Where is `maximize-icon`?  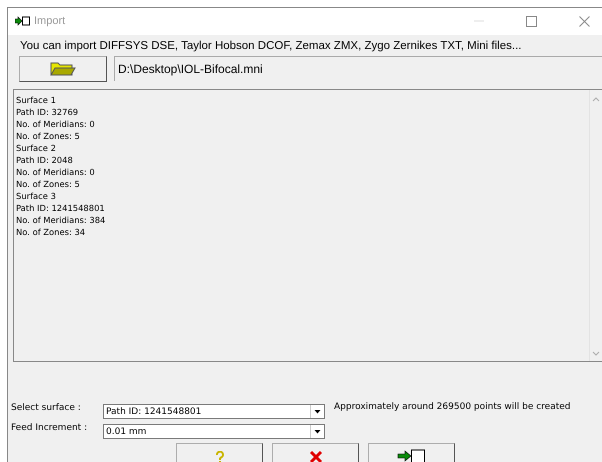
maximize-icon is located at coordinates (531, 21).